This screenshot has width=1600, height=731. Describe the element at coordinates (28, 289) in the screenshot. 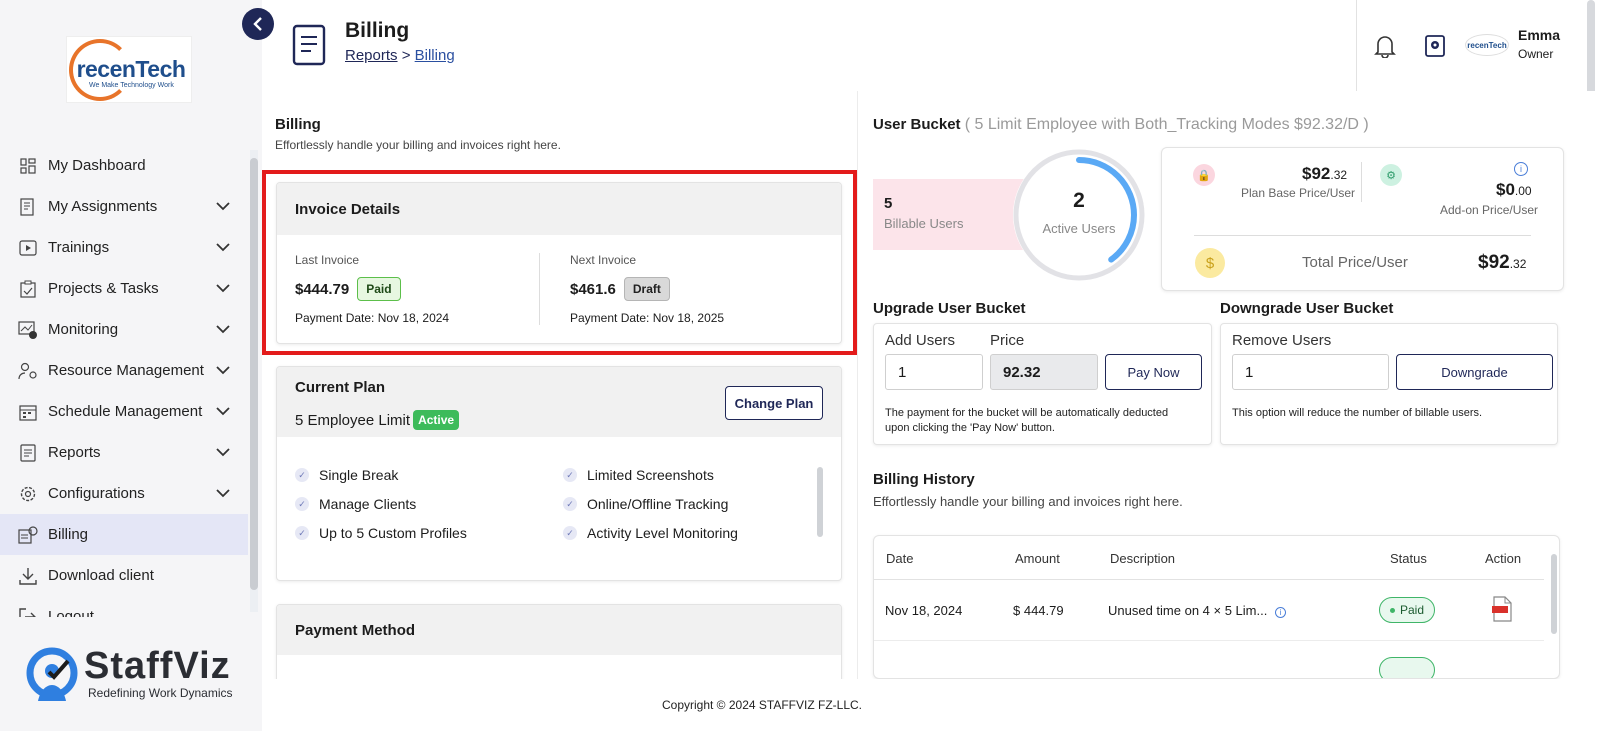

I see `clipboard-icon` at that location.